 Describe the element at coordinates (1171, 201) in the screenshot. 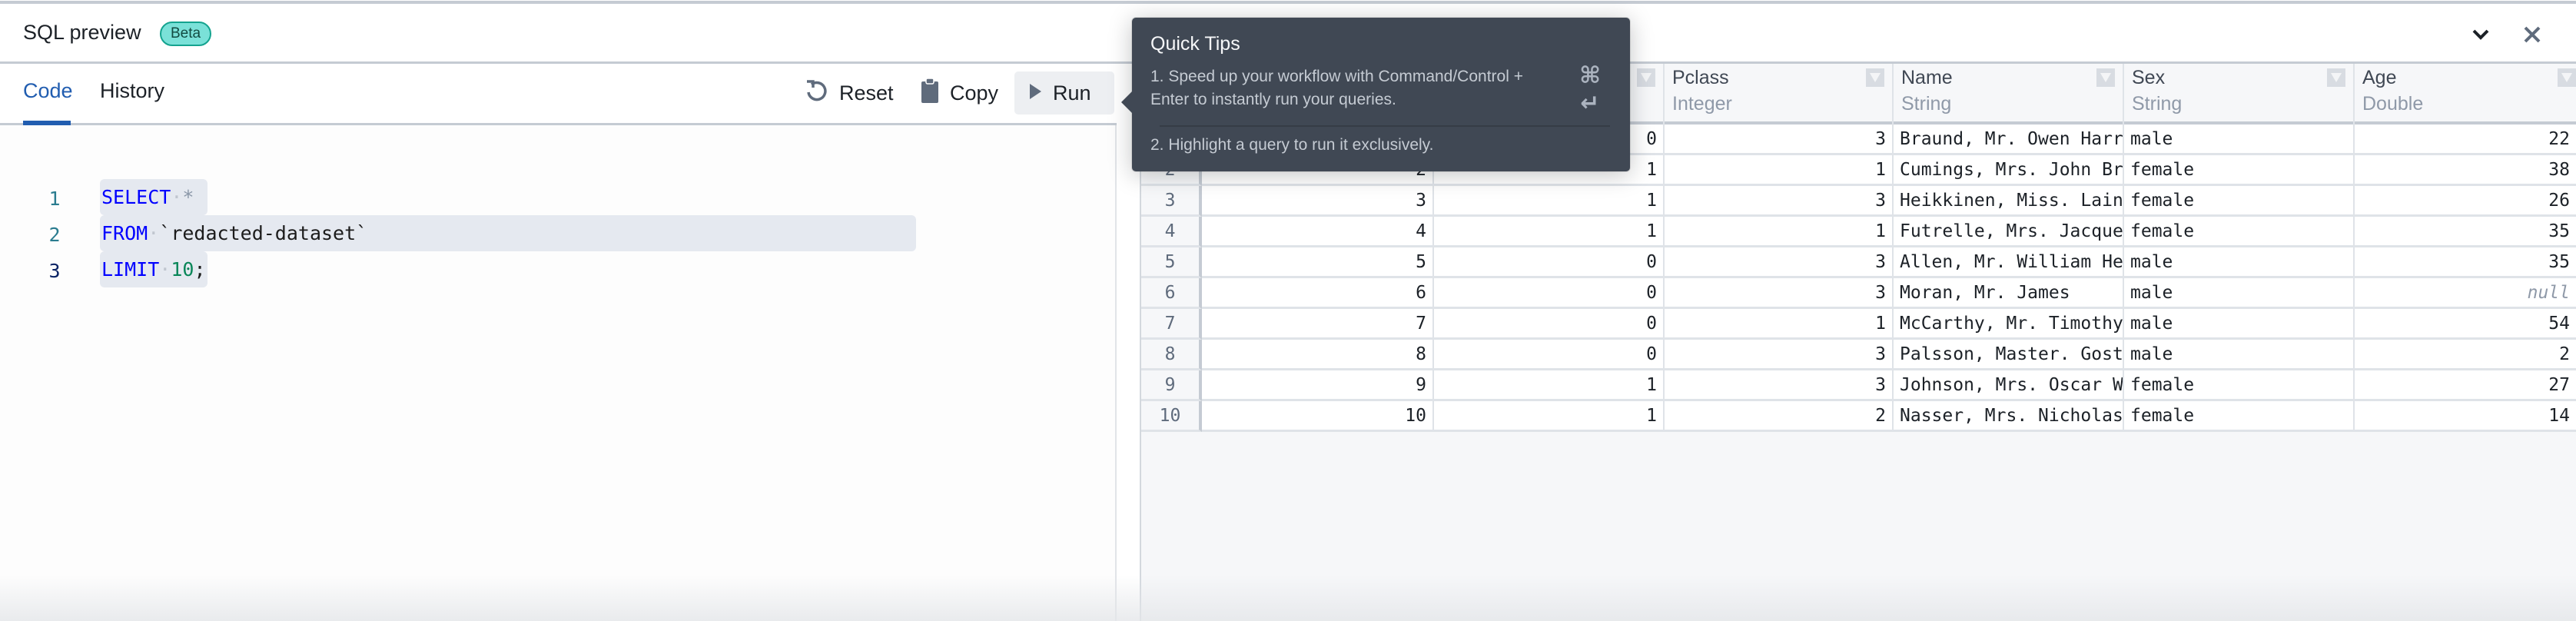

I see `row-index: 3` at that location.